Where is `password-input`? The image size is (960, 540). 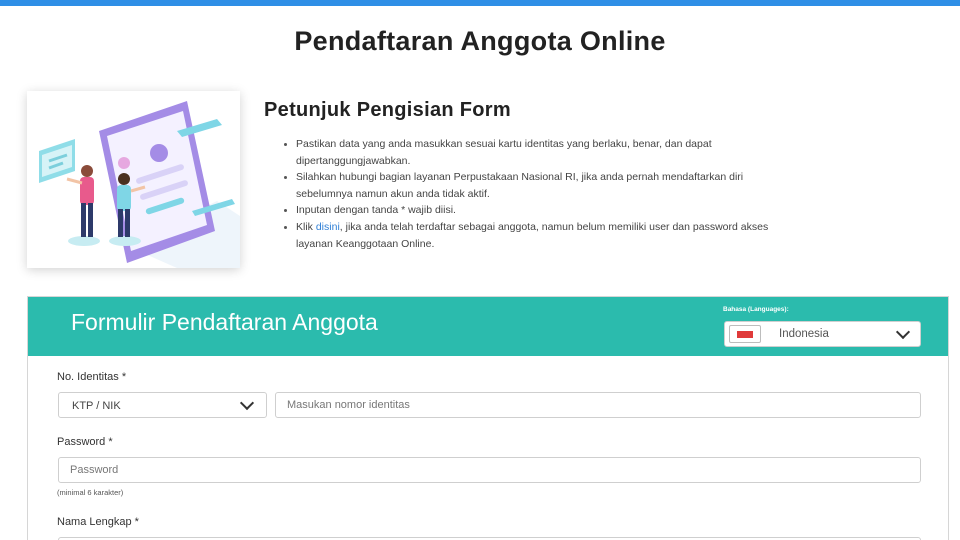 password-input is located at coordinates (489, 470).